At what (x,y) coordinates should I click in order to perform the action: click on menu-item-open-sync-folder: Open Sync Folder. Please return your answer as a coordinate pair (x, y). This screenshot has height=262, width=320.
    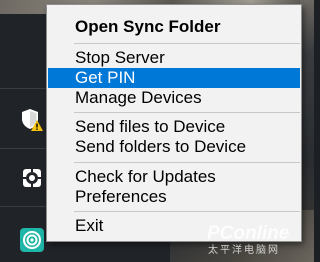
    Looking at the image, I should click on (174, 27).